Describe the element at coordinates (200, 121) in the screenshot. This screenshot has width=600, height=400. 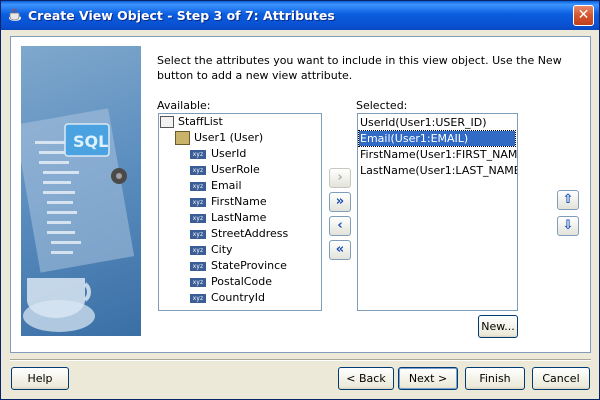
I see `tree-root-label: StaffList` at that location.